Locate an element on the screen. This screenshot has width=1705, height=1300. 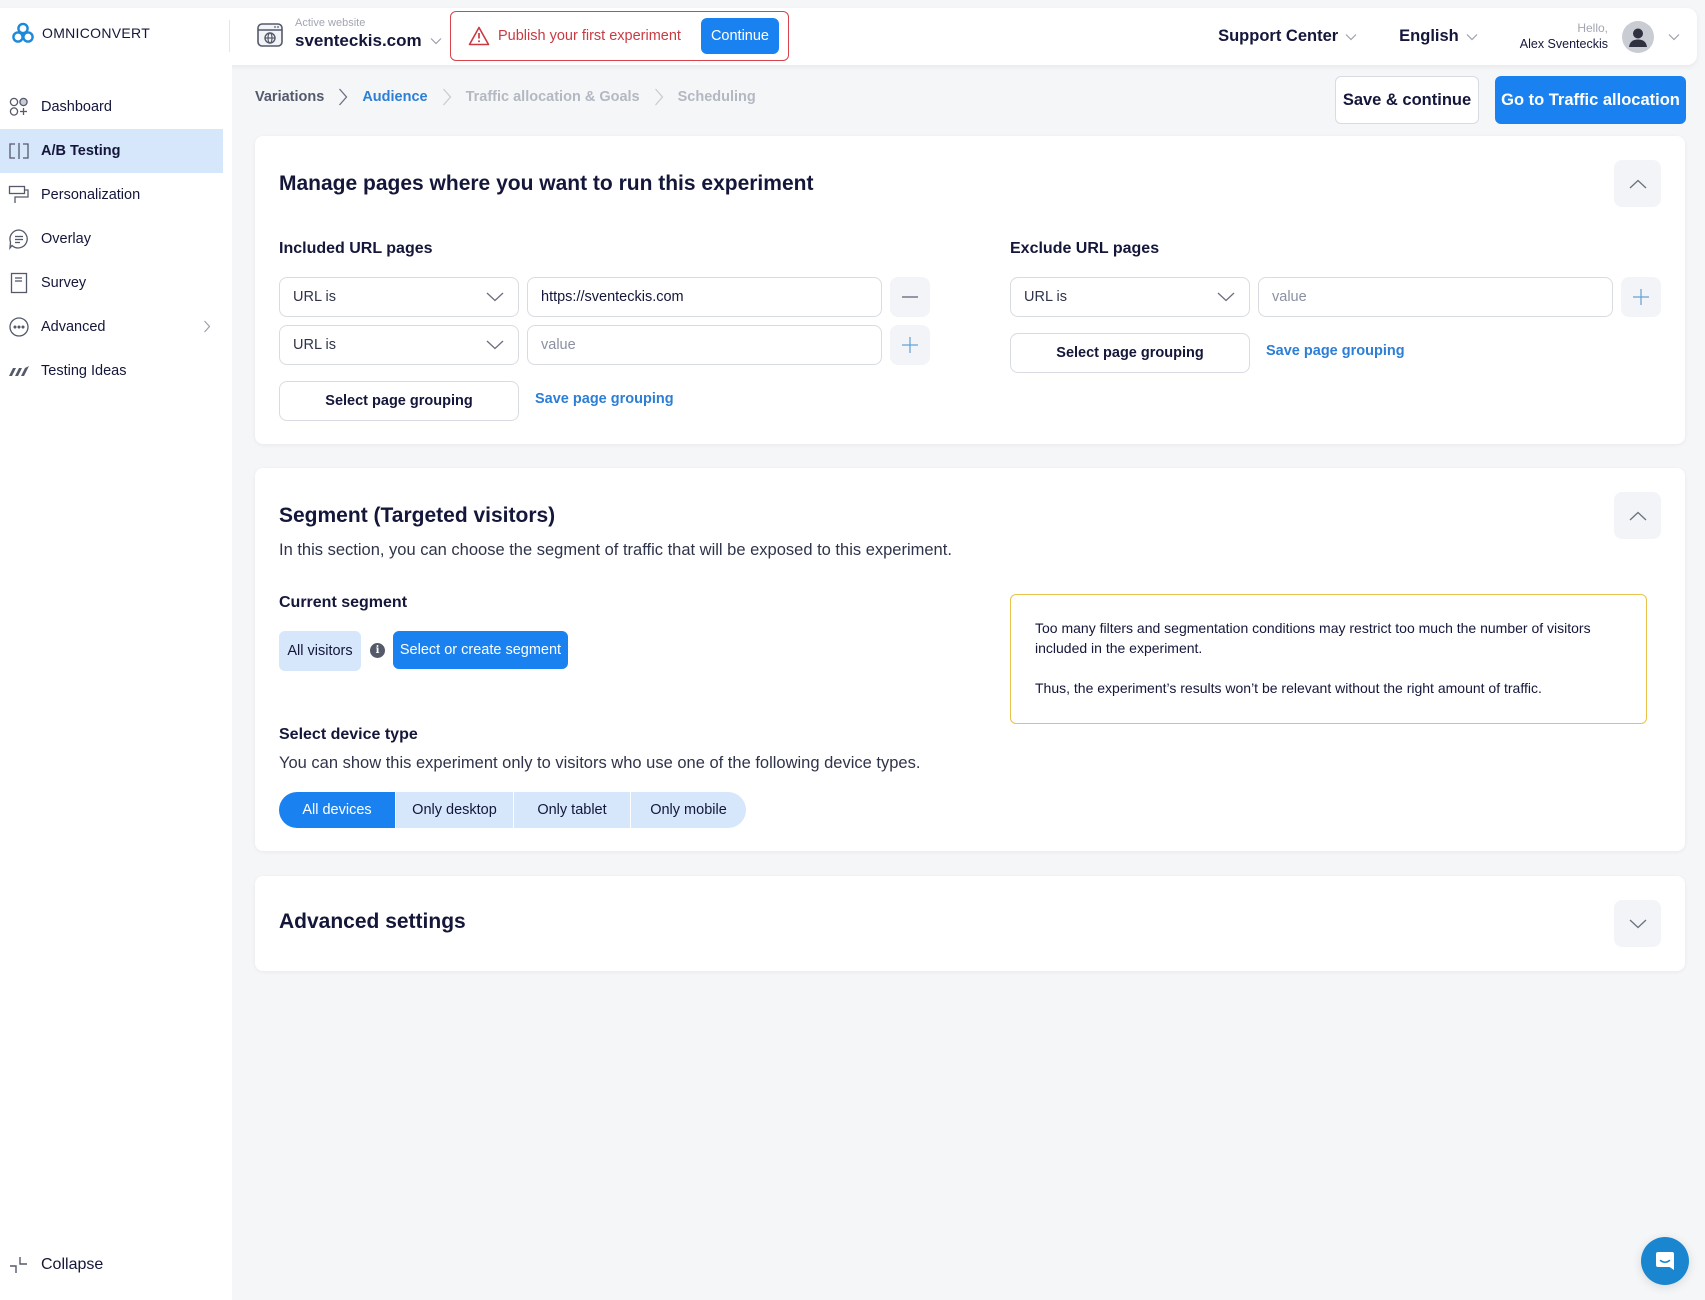
current-segment-label: Current segment is located at coordinates (343, 602).